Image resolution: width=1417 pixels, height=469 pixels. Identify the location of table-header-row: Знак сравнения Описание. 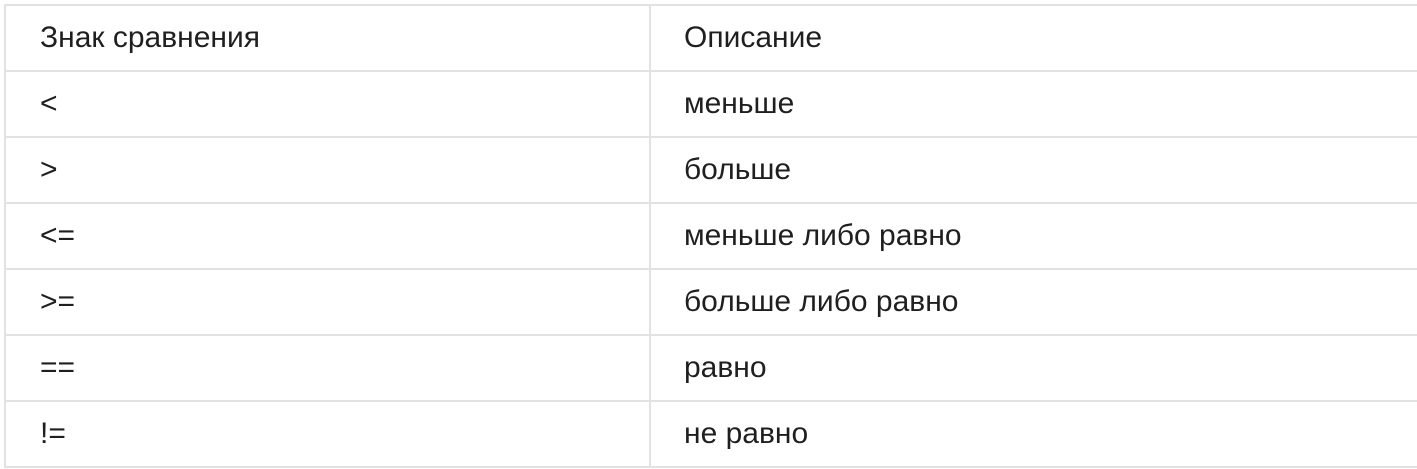
(710, 38).